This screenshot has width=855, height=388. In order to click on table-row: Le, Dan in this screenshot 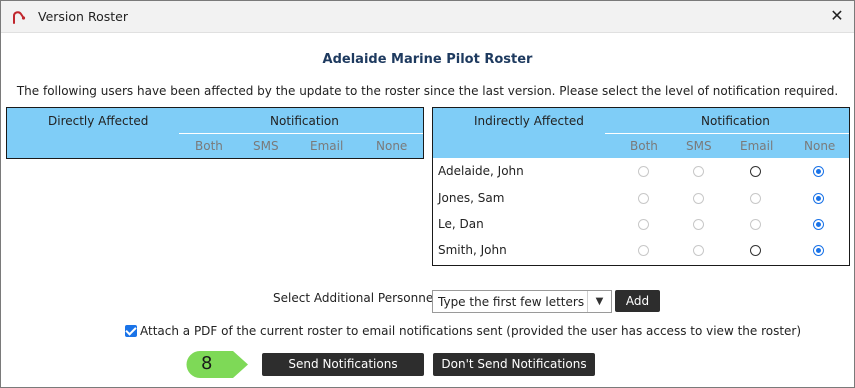, I will do `click(641, 224)`.